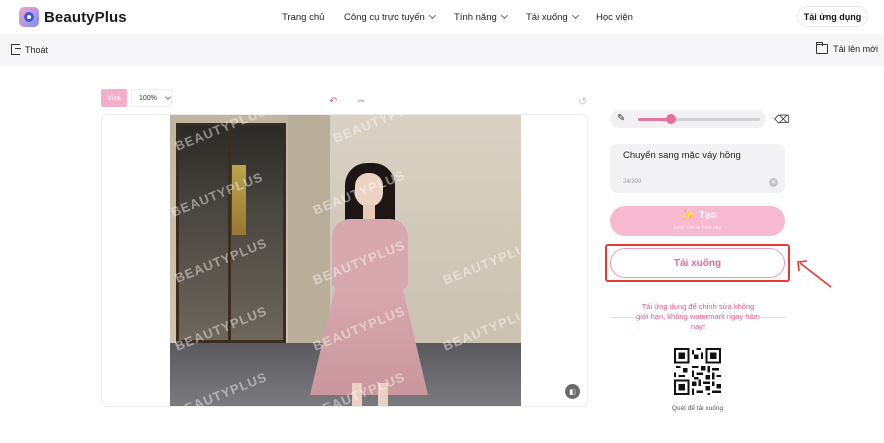 Image resolution: width=884 pixels, height=443 pixels. I want to click on nav-label: Học viện, so click(614, 17).